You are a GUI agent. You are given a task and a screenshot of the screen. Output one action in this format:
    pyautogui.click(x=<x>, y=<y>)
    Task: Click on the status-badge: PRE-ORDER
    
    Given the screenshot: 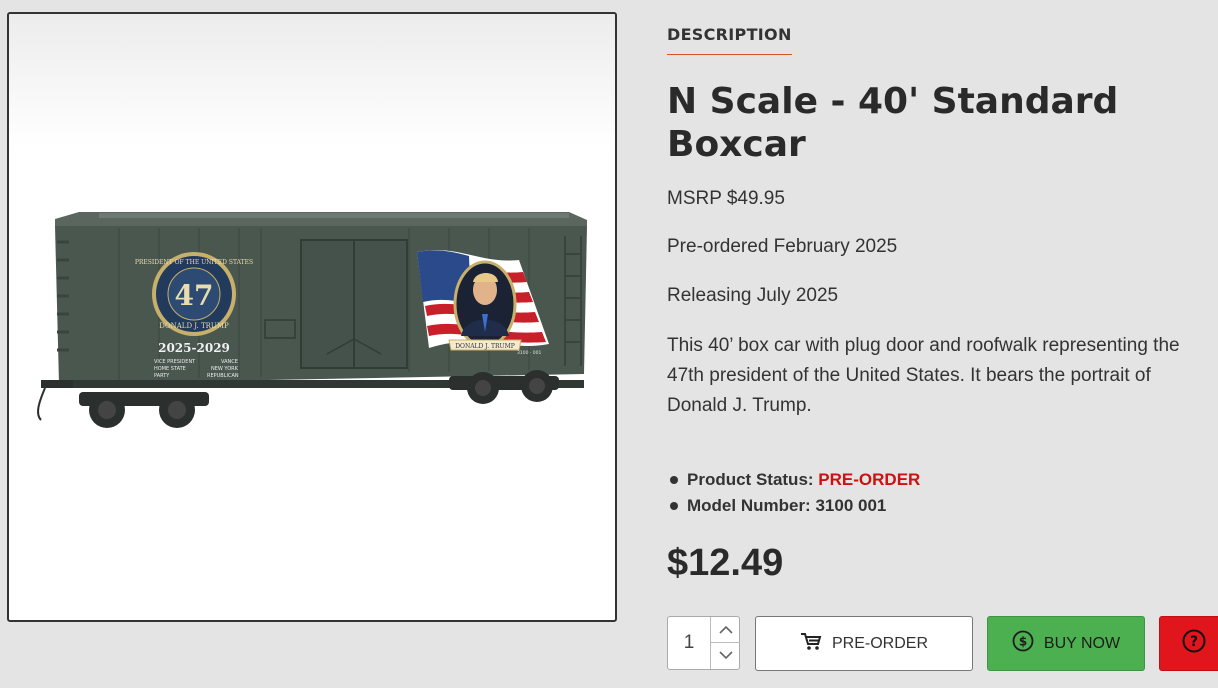 What is the action you would take?
    pyautogui.click(x=869, y=479)
    